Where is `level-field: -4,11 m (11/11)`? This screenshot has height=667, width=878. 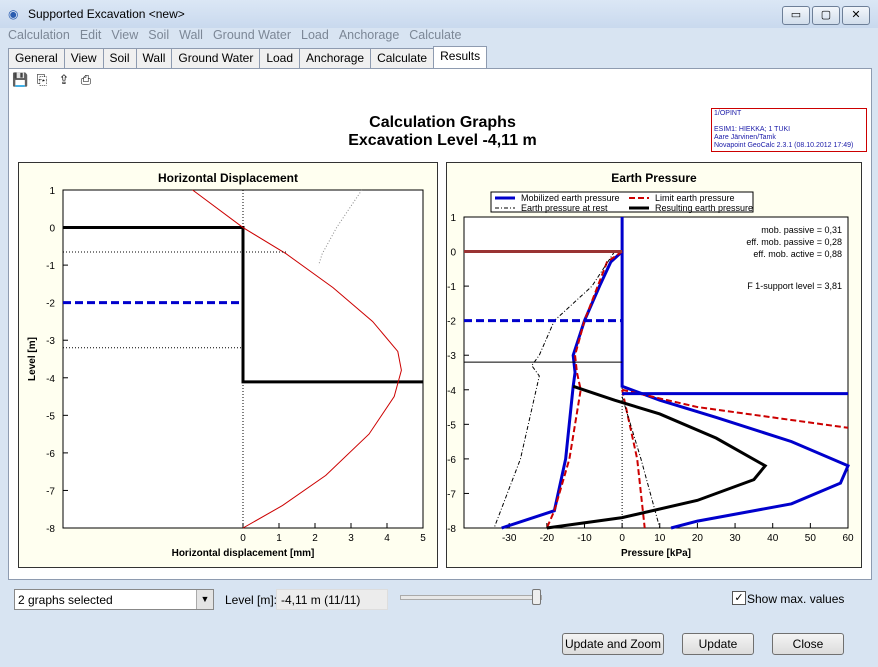
level-field: -4,11 m (11/11) is located at coordinates (332, 599).